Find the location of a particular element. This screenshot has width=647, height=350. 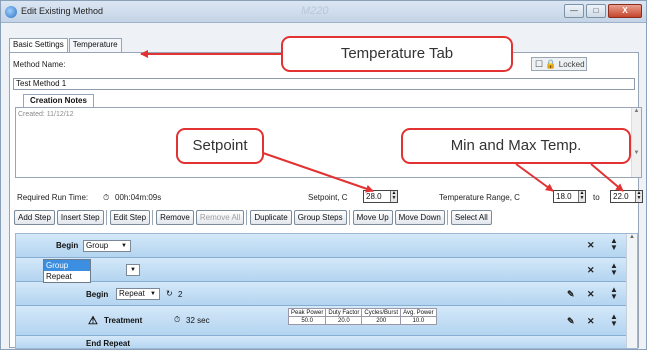

power-header: Avg. Power is located at coordinates (418, 312).